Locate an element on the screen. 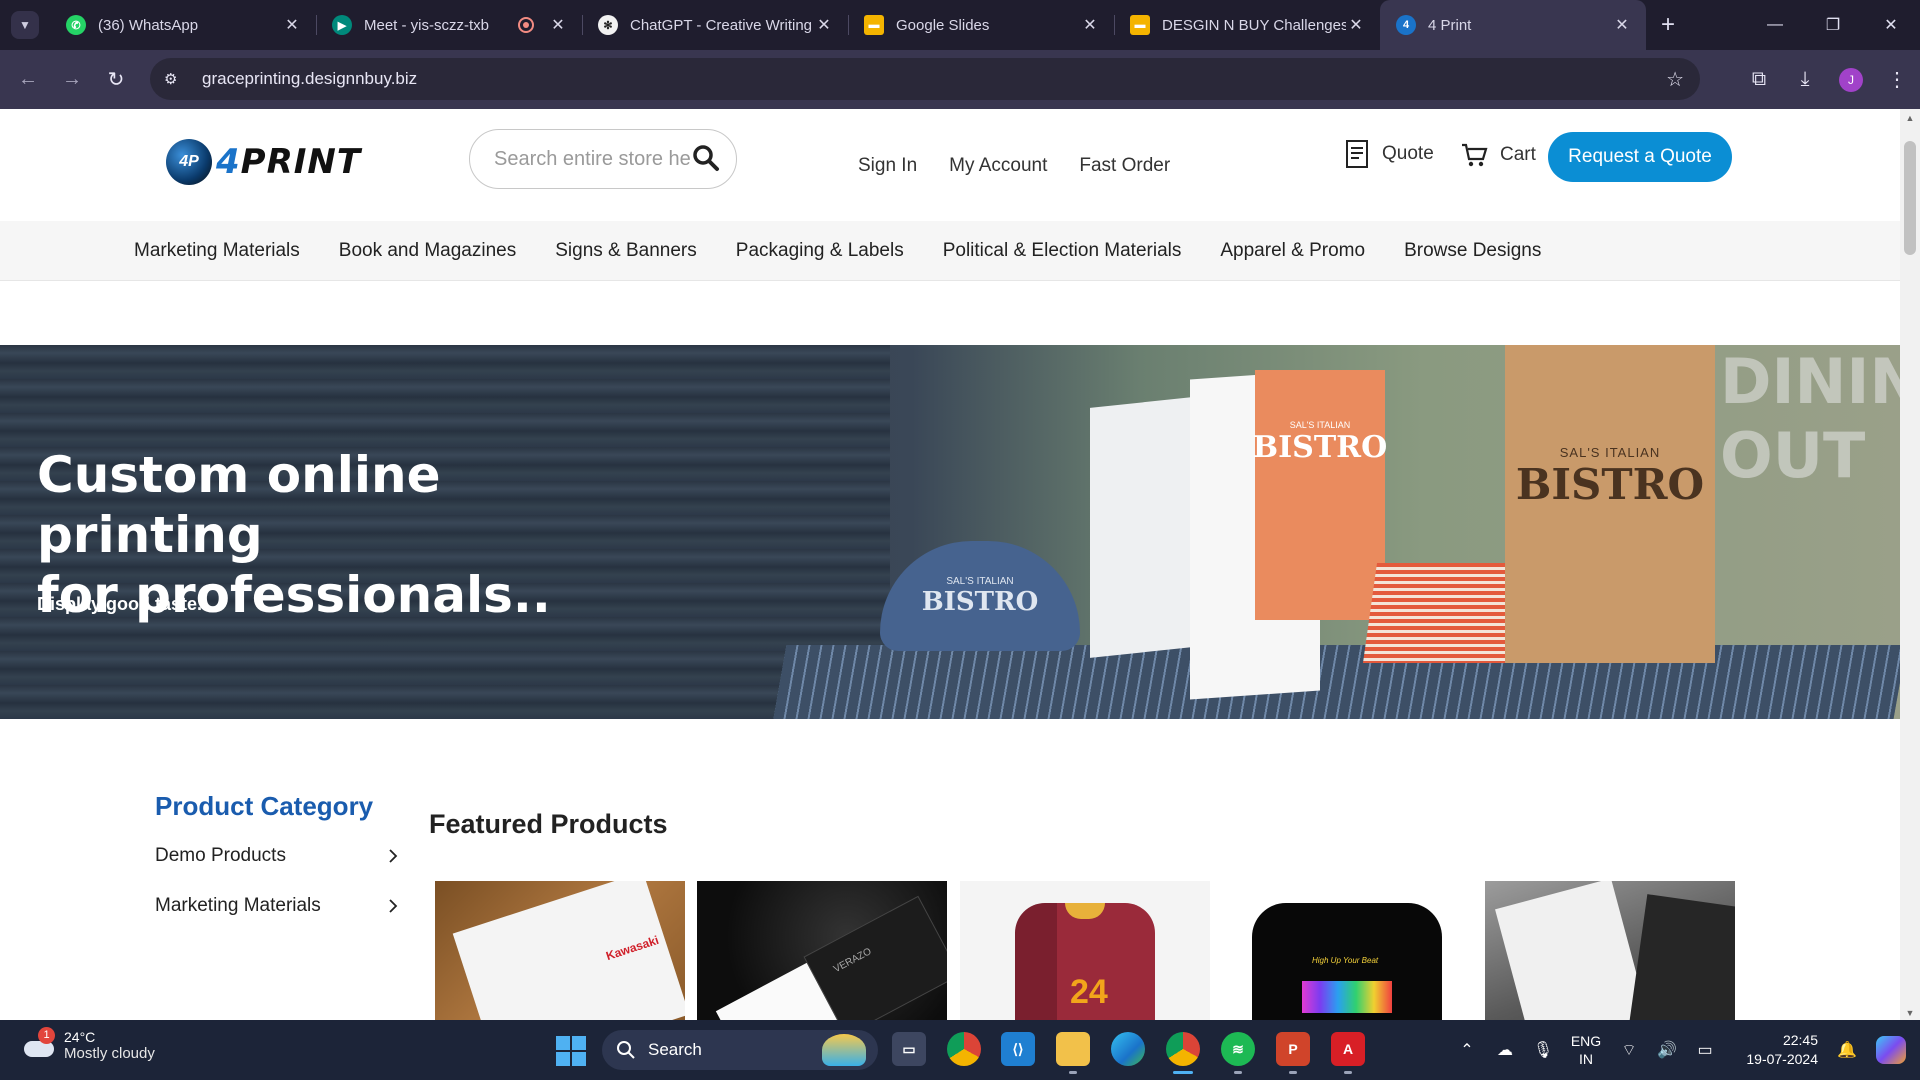 This screenshot has width=1920, height=1080. language-indicator: ENG IN is located at coordinates (1586, 1050).